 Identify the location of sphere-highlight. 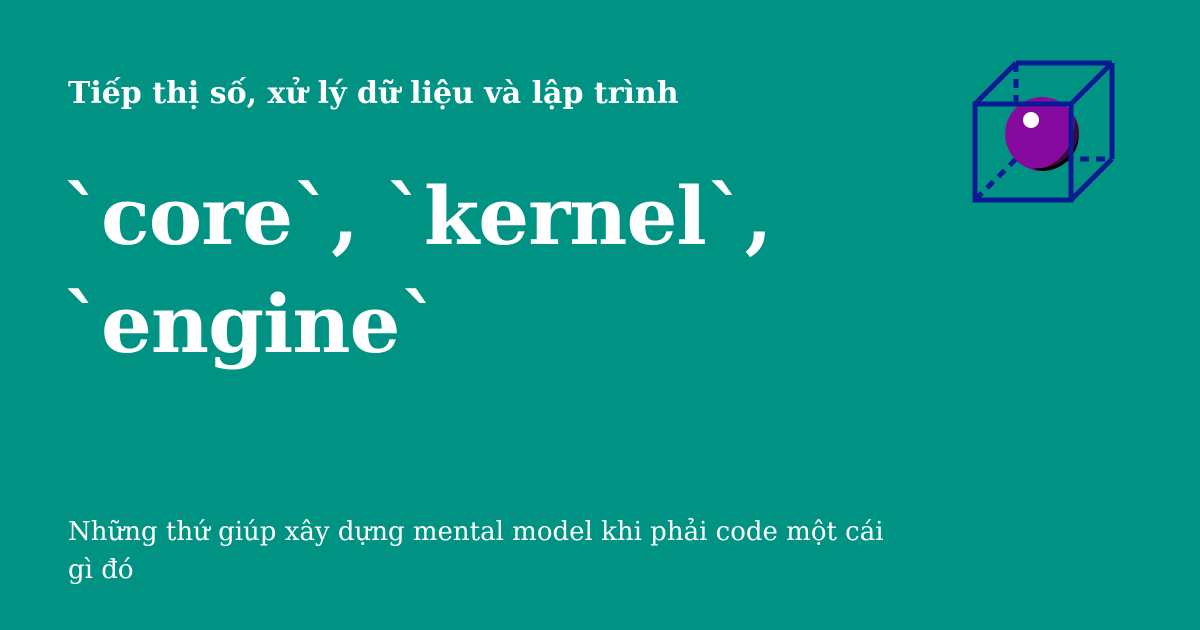
(1031, 120).